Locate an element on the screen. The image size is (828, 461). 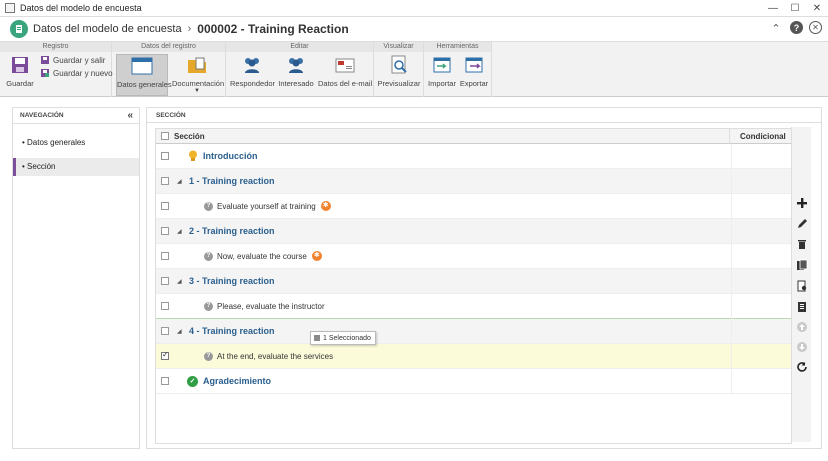
table-row: ◢ 1 - Training reaction is located at coordinates (474, 181).